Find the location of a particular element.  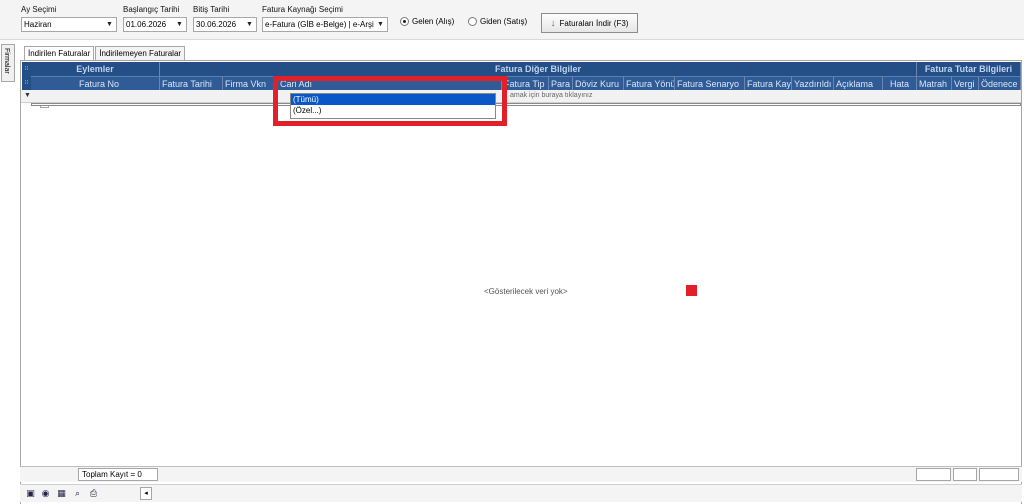

end-date-label: Bitiş Tarihi is located at coordinates (211, 9).